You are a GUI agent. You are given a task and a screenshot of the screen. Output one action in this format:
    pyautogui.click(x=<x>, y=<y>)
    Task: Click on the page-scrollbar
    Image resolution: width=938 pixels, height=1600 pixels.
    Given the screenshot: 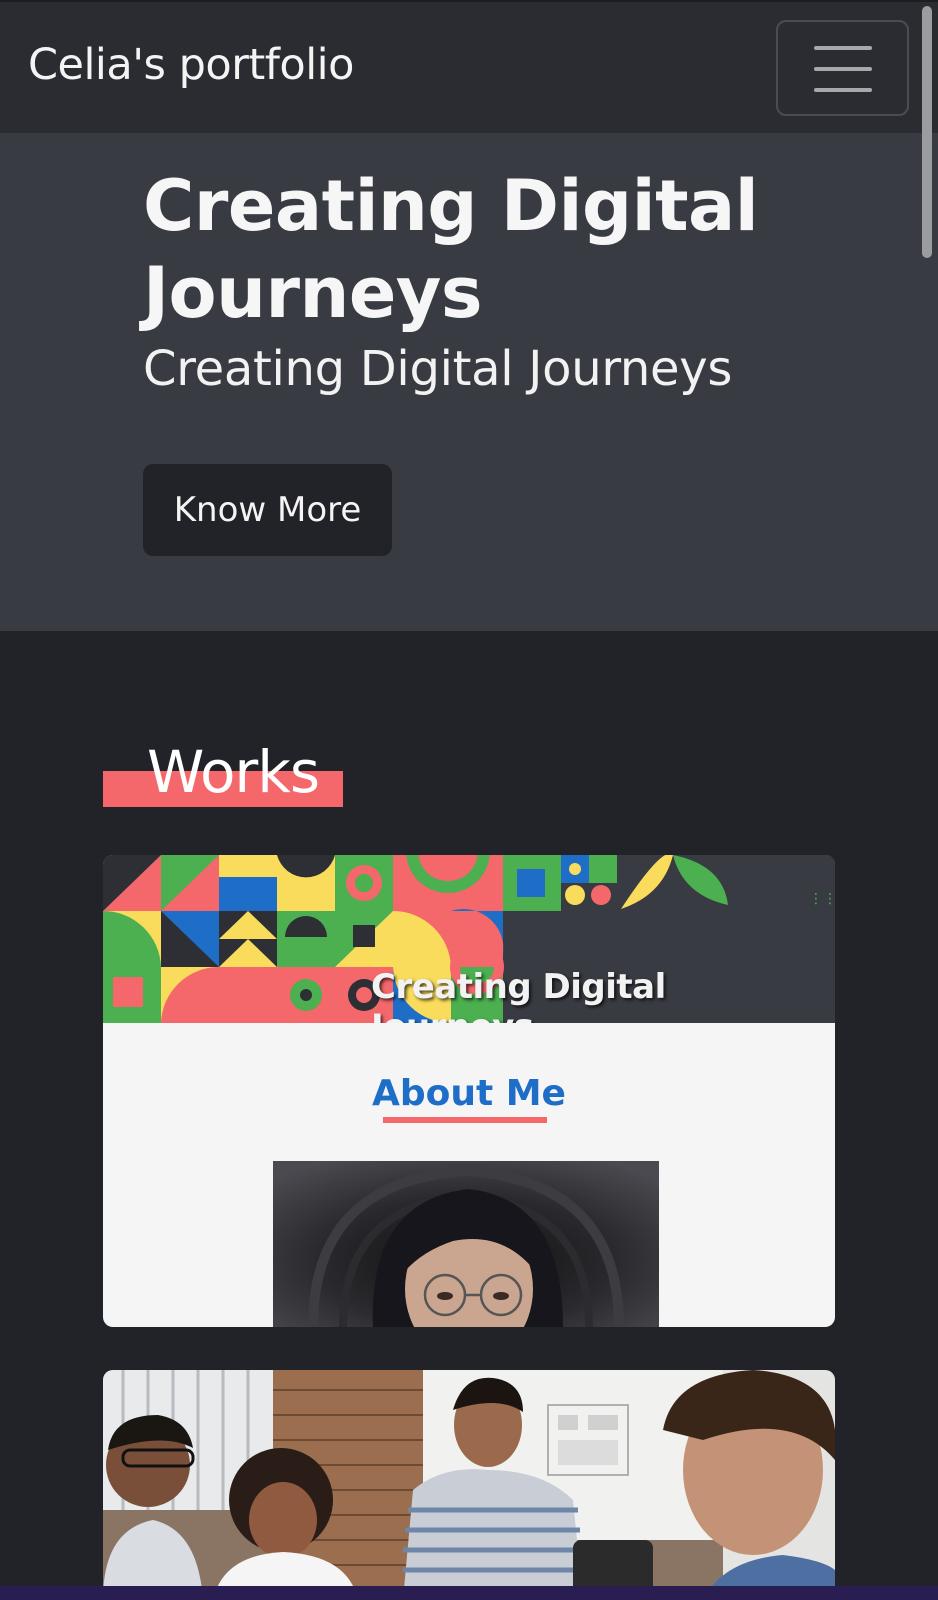 What is the action you would take?
    pyautogui.click(x=927, y=132)
    